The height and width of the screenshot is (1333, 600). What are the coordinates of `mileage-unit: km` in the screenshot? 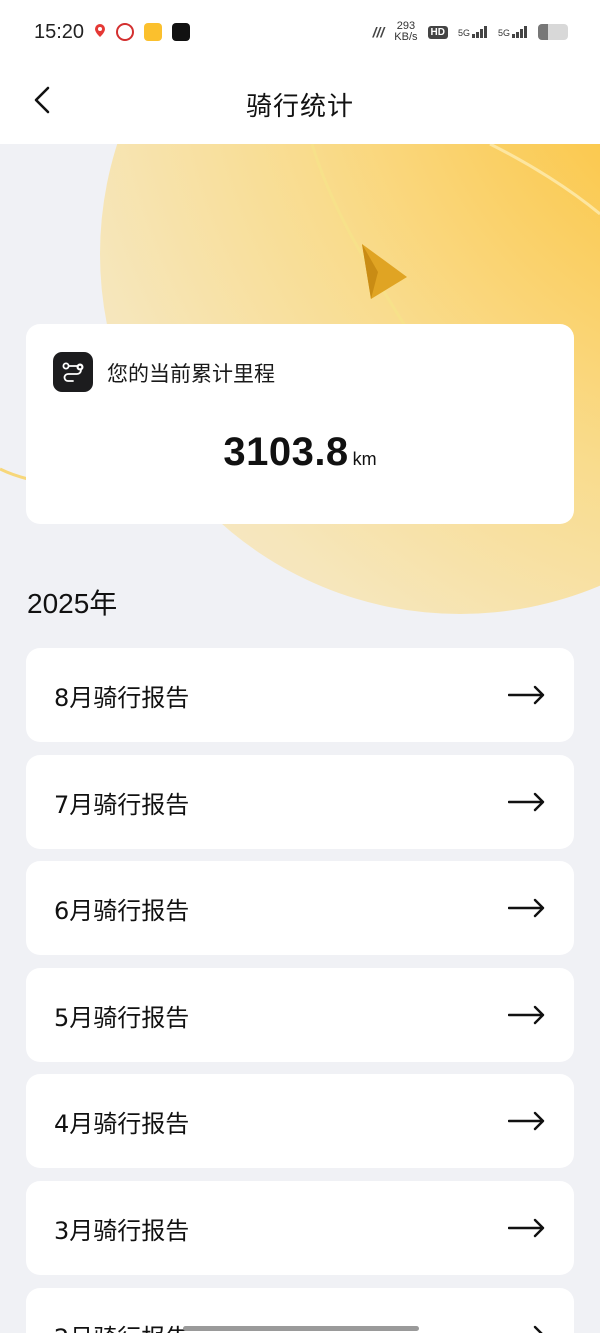 It's located at (364, 459).